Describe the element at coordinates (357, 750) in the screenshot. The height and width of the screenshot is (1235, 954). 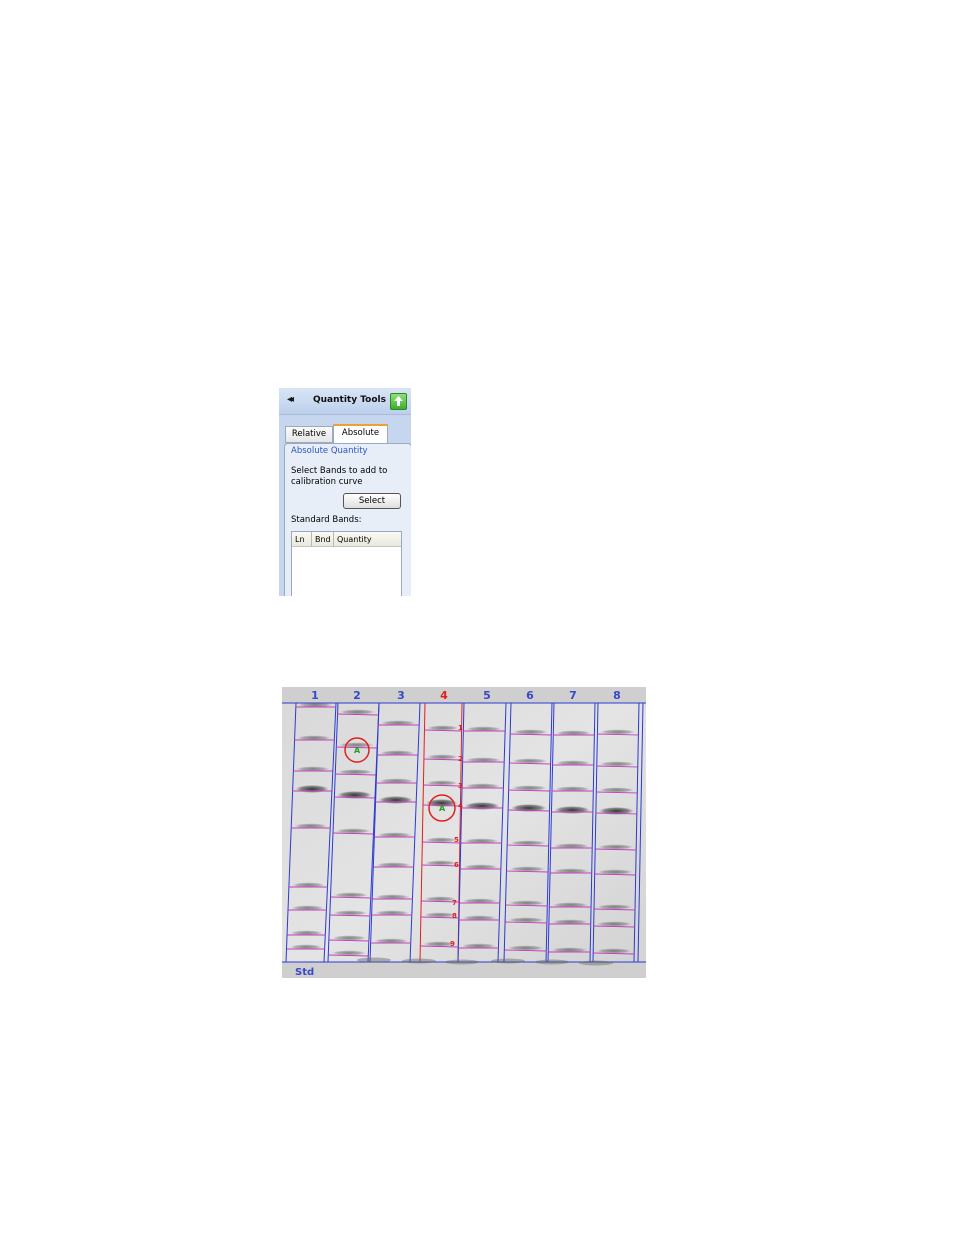
I see `marker-label-lane-2: A` at that location.